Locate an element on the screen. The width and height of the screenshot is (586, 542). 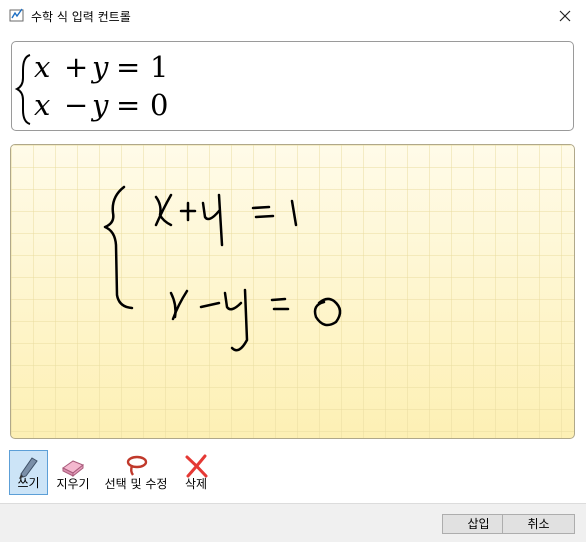
cancel-button: 취소 is located at coordinates (538, 524).